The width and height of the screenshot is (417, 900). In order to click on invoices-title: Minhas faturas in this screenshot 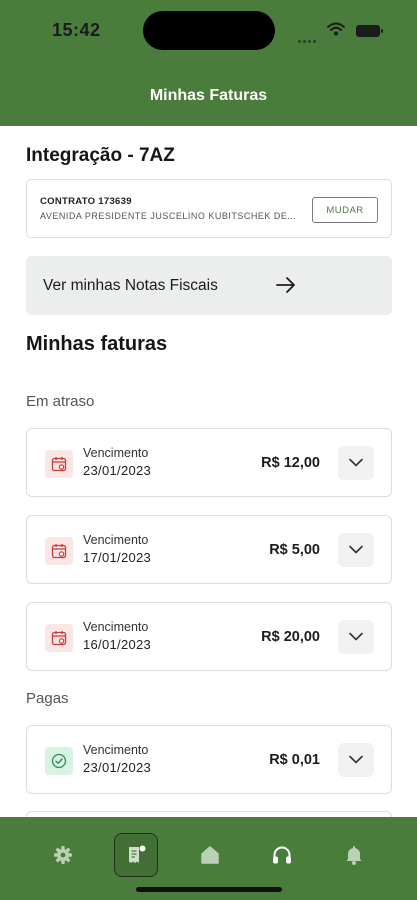, I will do `click(97, 344)`.